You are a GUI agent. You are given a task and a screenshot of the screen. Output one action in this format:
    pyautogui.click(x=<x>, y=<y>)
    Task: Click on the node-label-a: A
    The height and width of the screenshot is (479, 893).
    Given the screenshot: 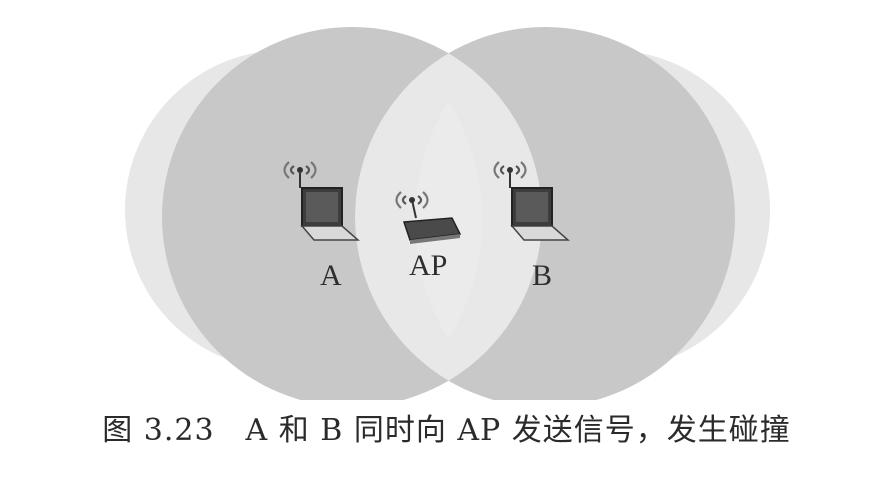 What is the action you would take?
    pyautogui.click(x=331, y=275)
    